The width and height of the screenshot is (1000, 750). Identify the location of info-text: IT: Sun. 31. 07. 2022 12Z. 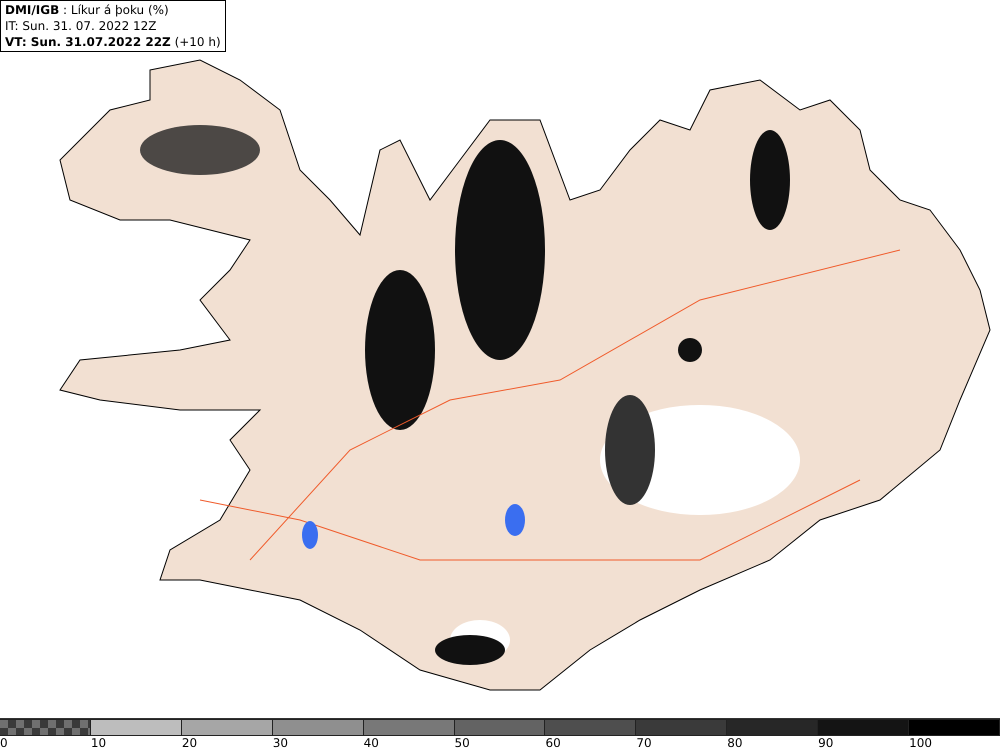
(81, 26).